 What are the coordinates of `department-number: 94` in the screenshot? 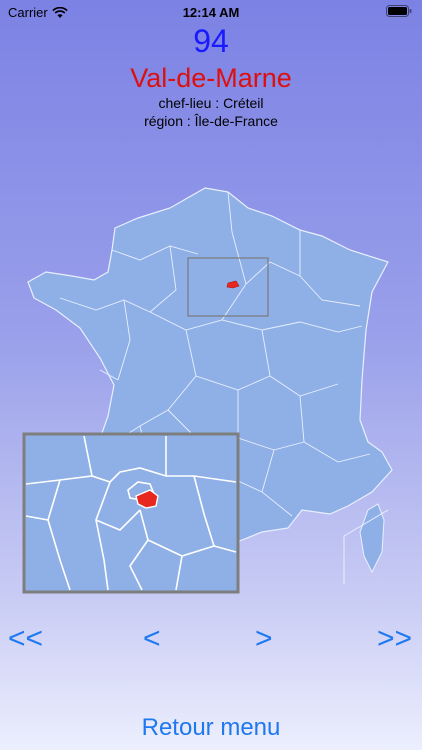 It's located at (211, 41).